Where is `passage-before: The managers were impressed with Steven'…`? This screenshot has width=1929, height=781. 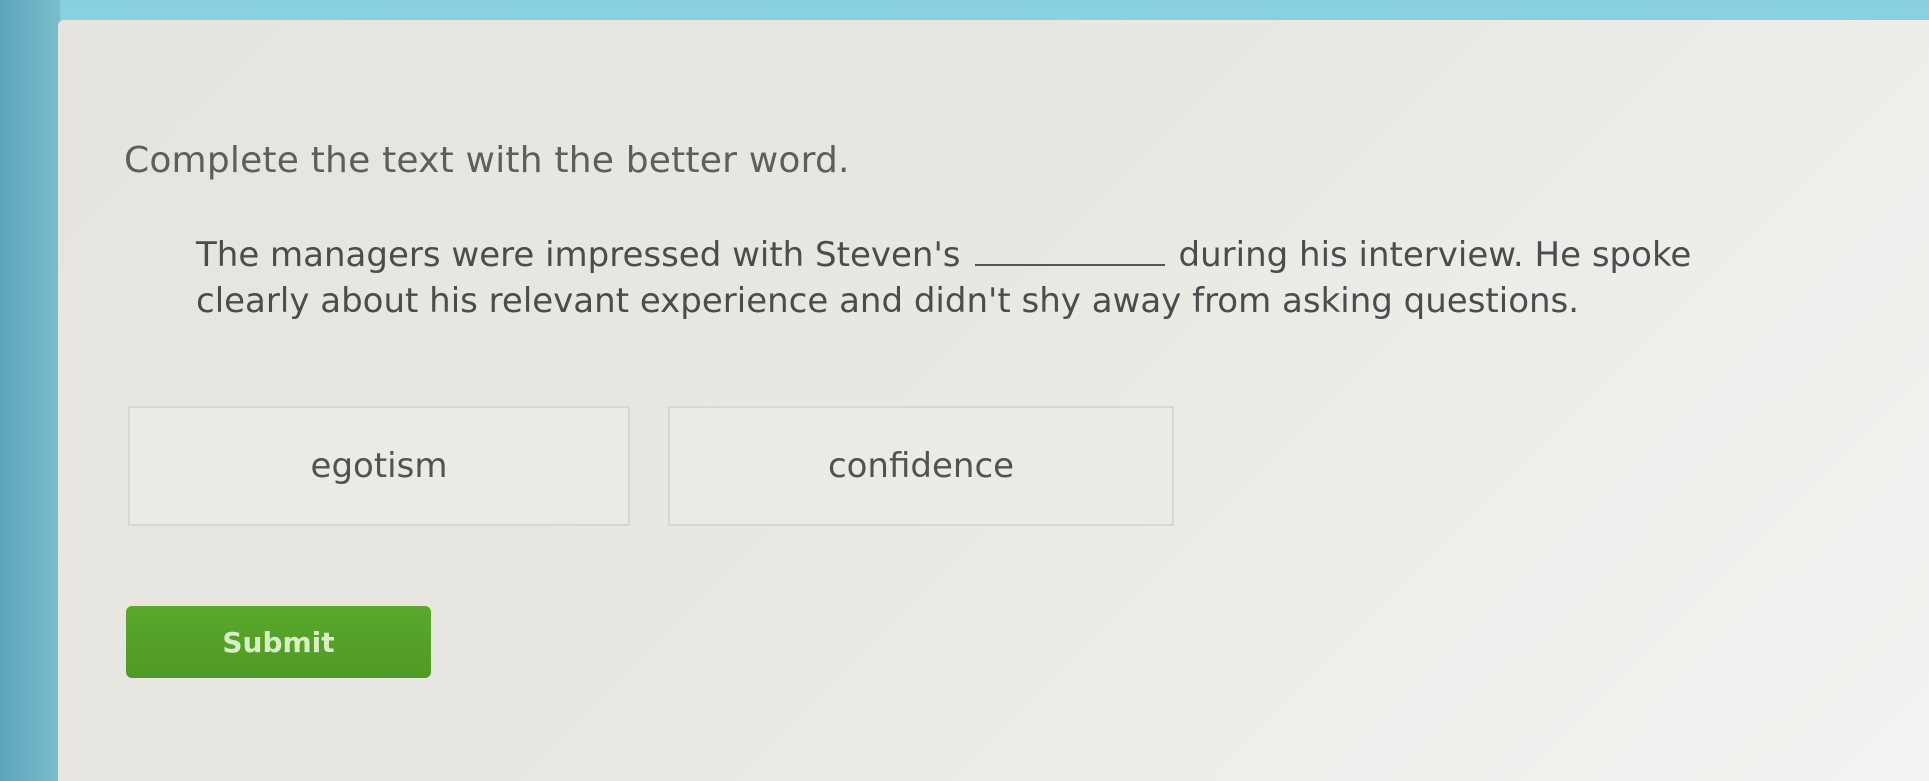
passage-before: The managers were impressed with Steven'… is located at coordinates (578, 255).